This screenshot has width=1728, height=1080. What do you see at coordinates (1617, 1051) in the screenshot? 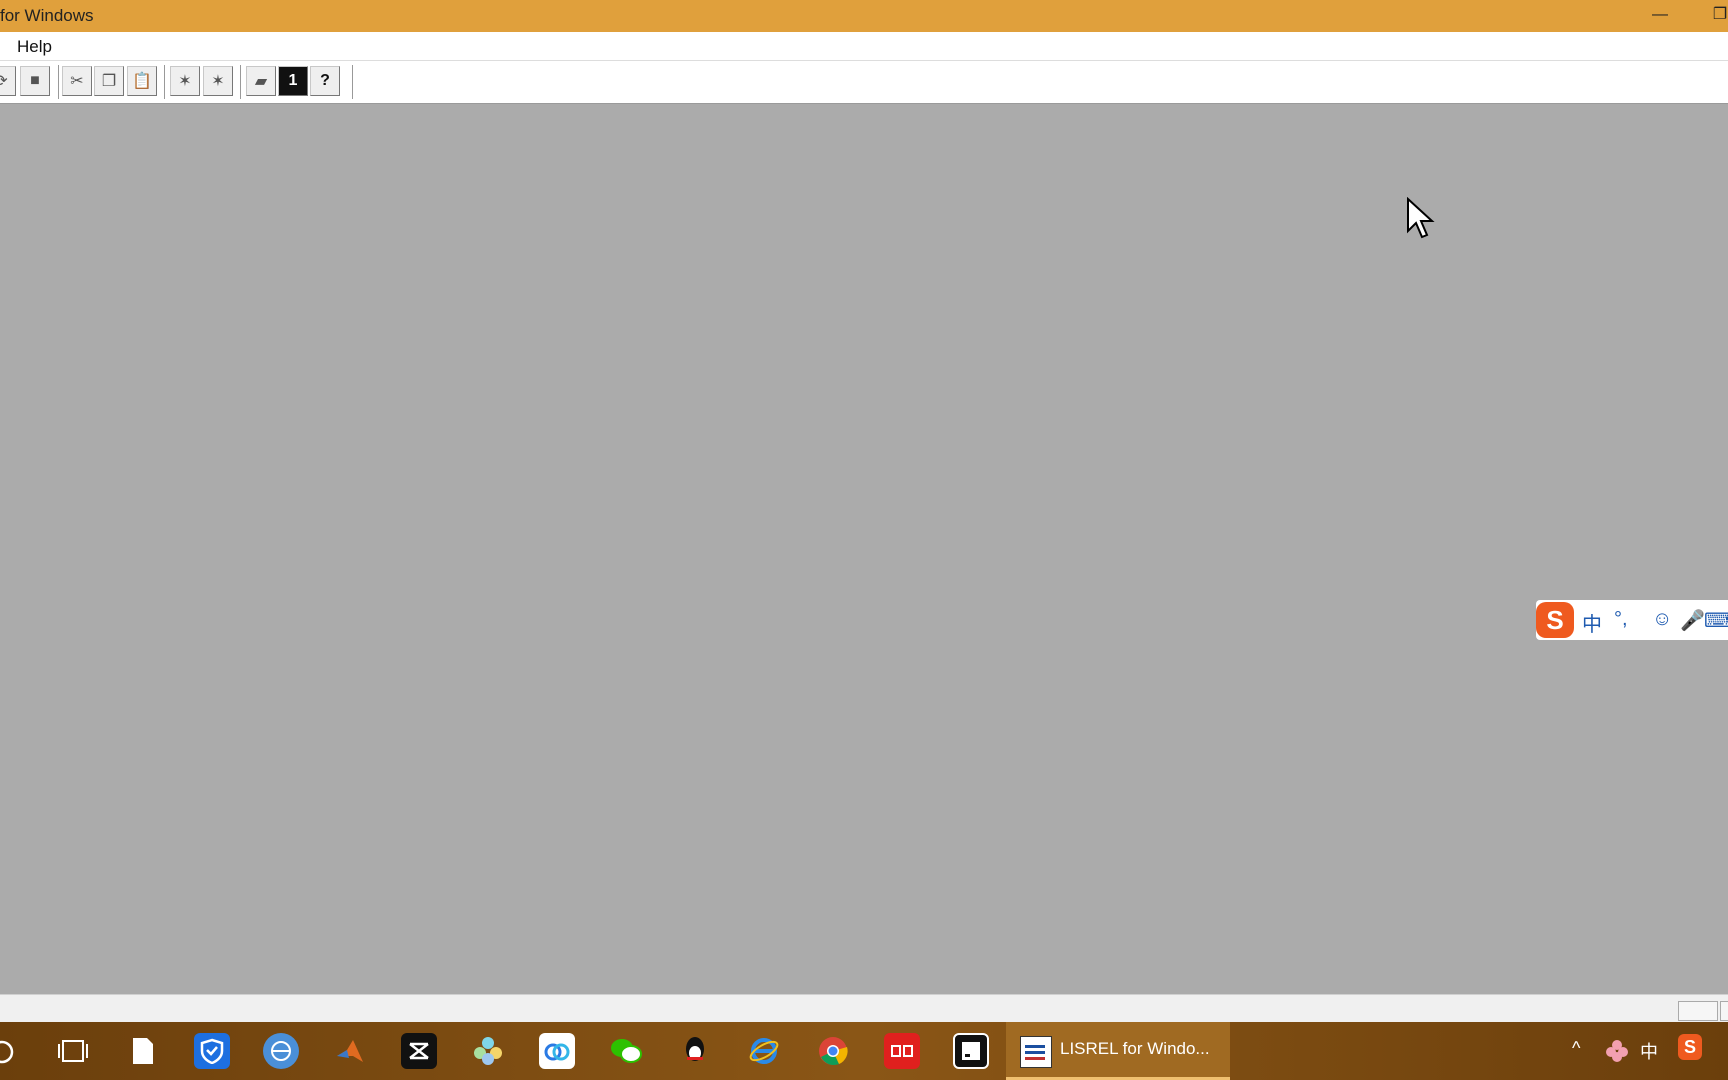
I see `flower-tray-icon` at bounding box center [1617, 1051].